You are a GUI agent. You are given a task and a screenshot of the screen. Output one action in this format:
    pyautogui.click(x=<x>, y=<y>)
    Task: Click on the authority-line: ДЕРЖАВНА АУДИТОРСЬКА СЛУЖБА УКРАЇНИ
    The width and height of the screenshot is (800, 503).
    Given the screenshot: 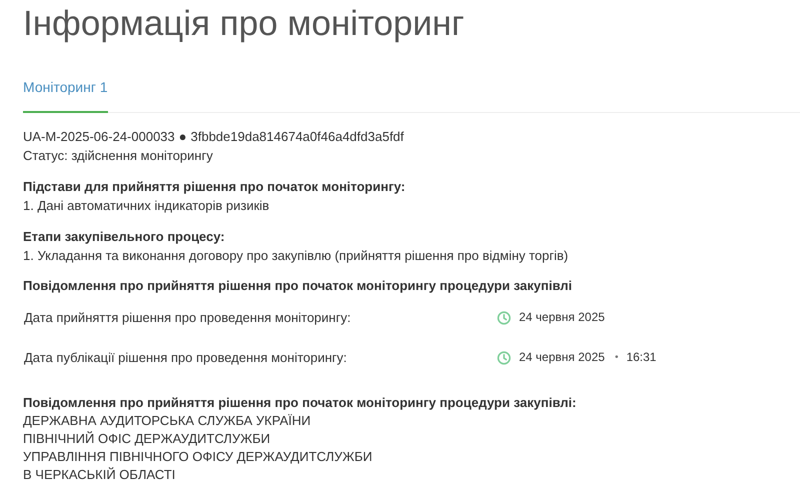 What is the action you would take?
    pyautogui.click(x=167, y=421)
    